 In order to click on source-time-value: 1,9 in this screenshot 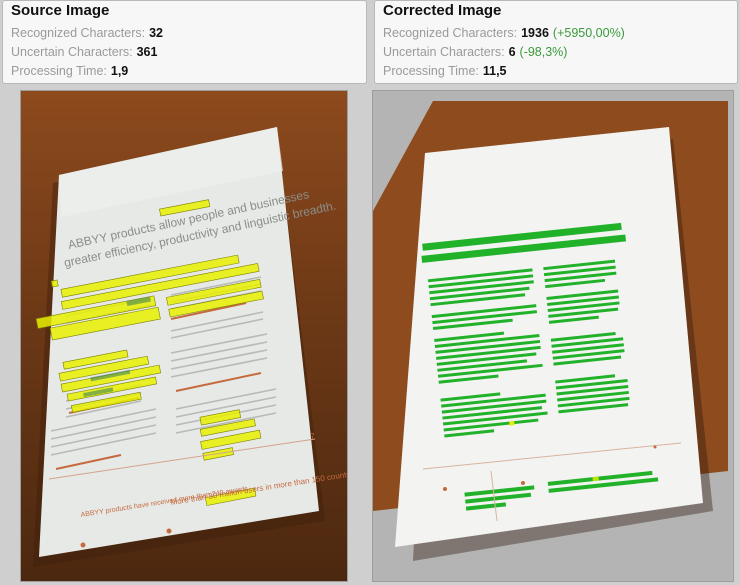, I will do `click(119, 71)`.